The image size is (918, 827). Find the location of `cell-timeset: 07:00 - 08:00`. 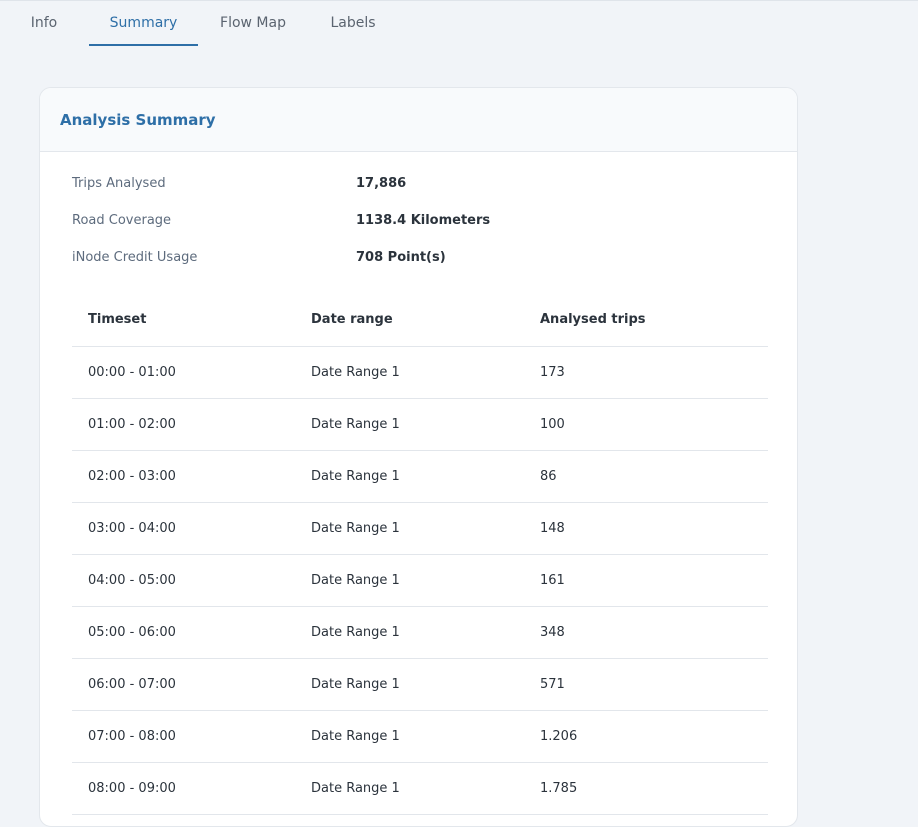

cell-timeset: 07:00 - 08:00 is located at coordinates (132, 736).